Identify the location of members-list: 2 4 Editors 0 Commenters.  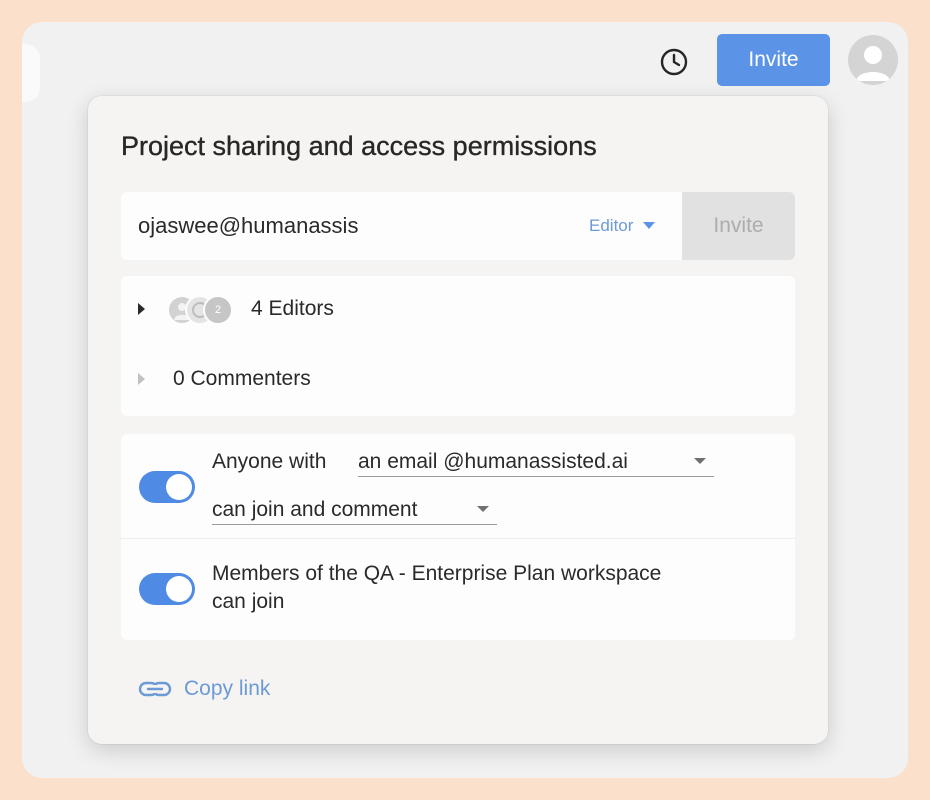
(458, 346).